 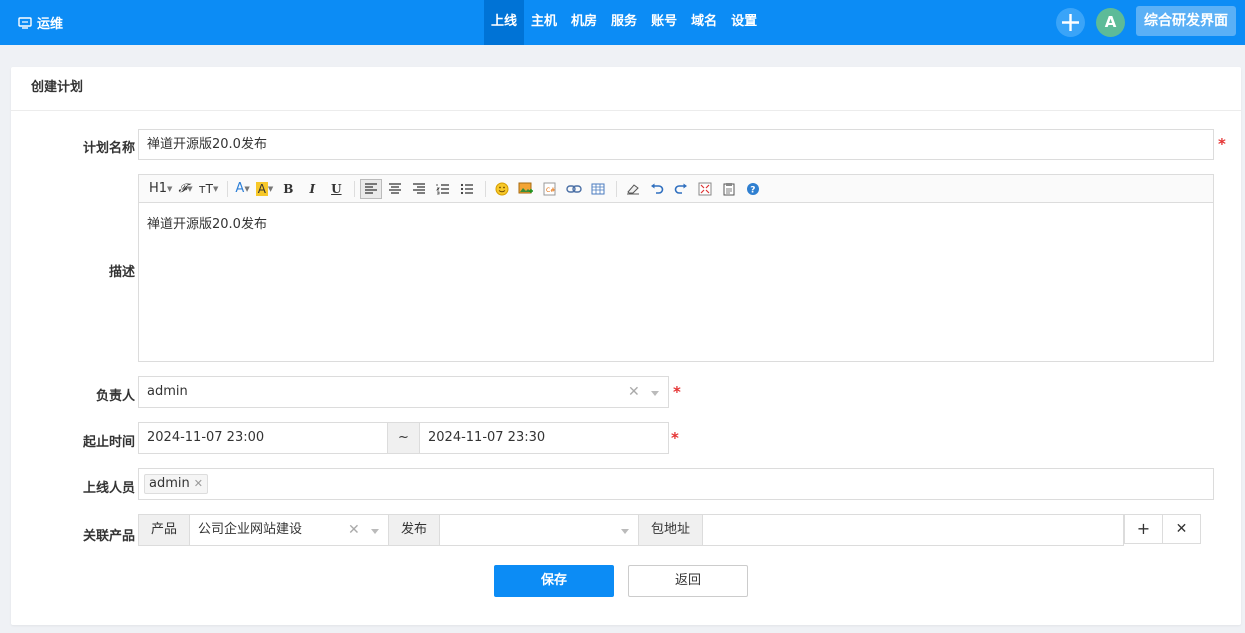 What do you see at coordinates (336, 189) in the screenshot?
I see `underline-button: U` at bounding box center [336, 189].